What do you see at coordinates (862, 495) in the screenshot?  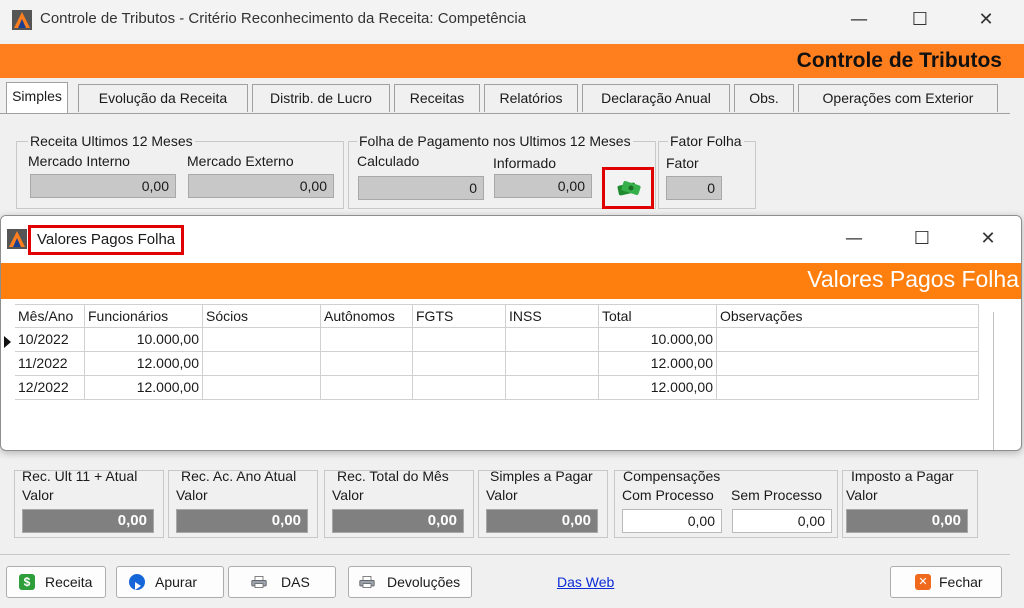 I see `imposto-pagar-label: Valor` at bounding box center [862, 495].